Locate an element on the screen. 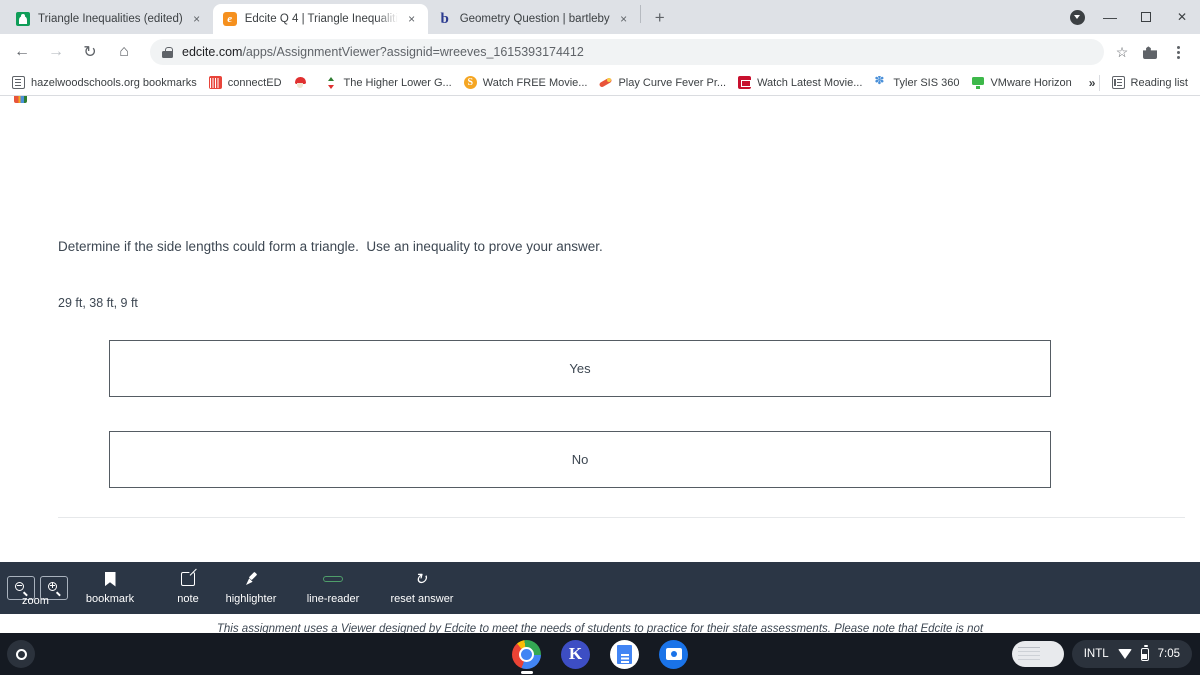 The image size is (1200, 675). shelf-app-chrome is located at coordinates (526, 656).